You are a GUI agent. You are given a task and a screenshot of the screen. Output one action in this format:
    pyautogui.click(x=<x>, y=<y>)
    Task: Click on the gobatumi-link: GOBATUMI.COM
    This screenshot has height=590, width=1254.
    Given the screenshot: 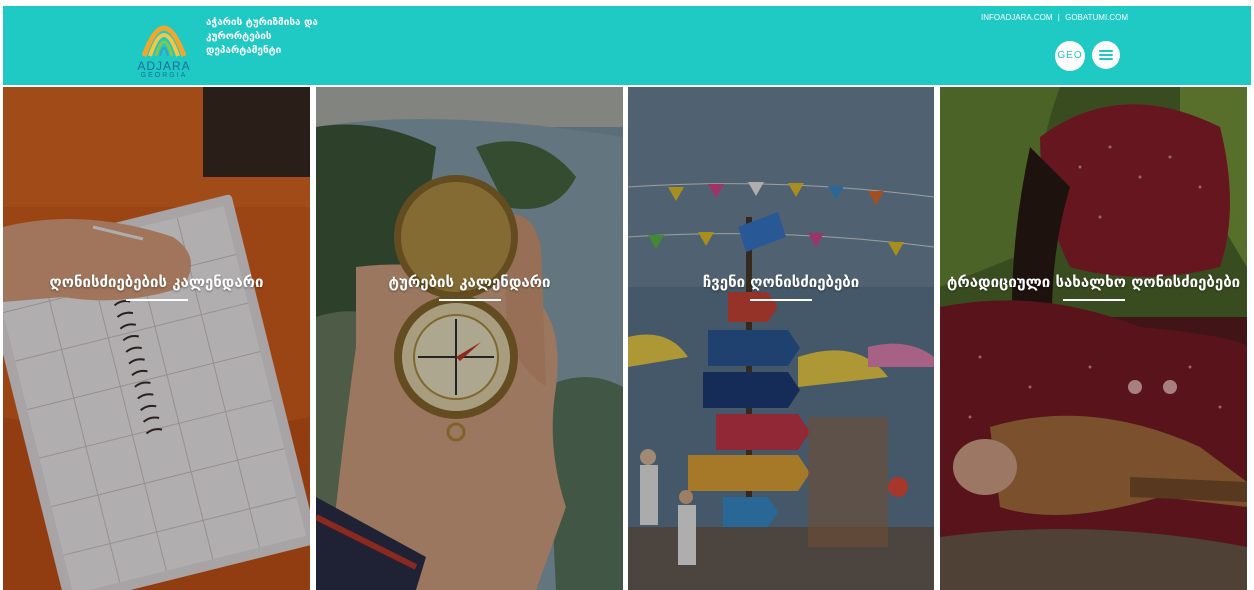 What is the action you would take?
    pyautogui.click(x=1096, y=17)
    